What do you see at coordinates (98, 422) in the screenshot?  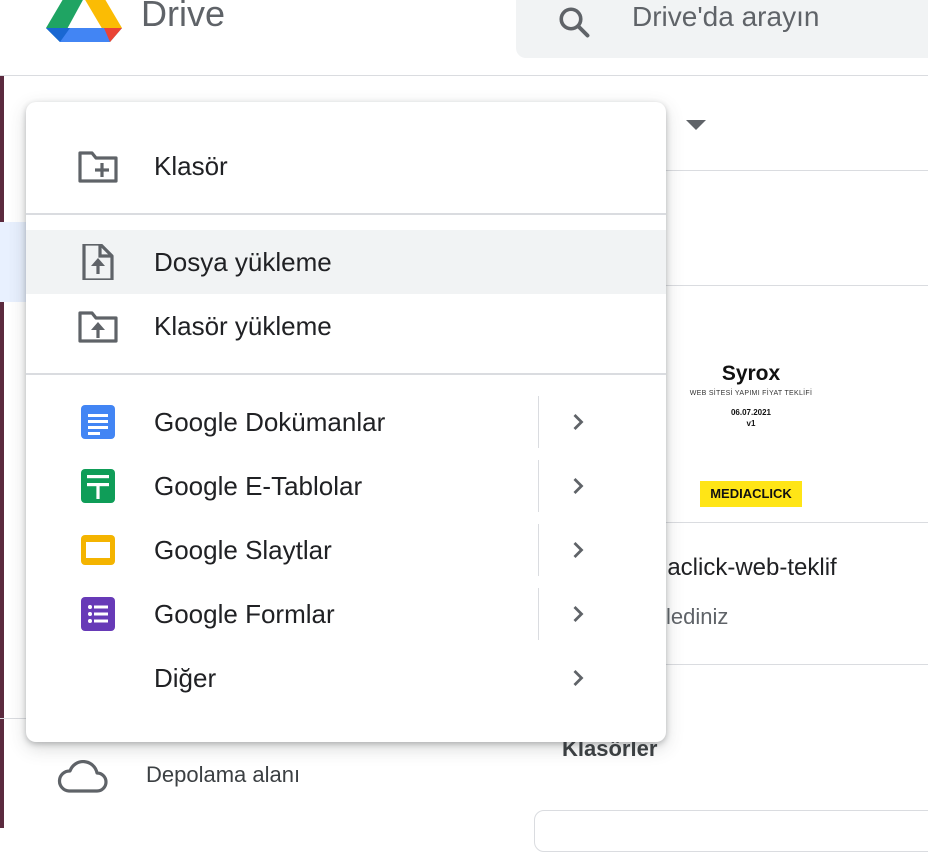 I see `docs-icon` at bounding box center [98, 422].